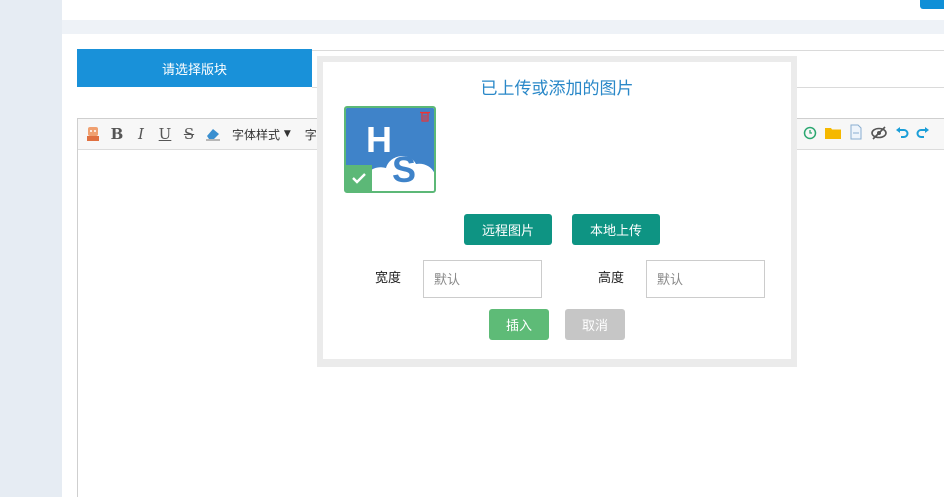 This screenshot has height=497, width=944. Describe the element at coordinates (165, 134) in the screenshot. I see `underline-icon: U` at that location.